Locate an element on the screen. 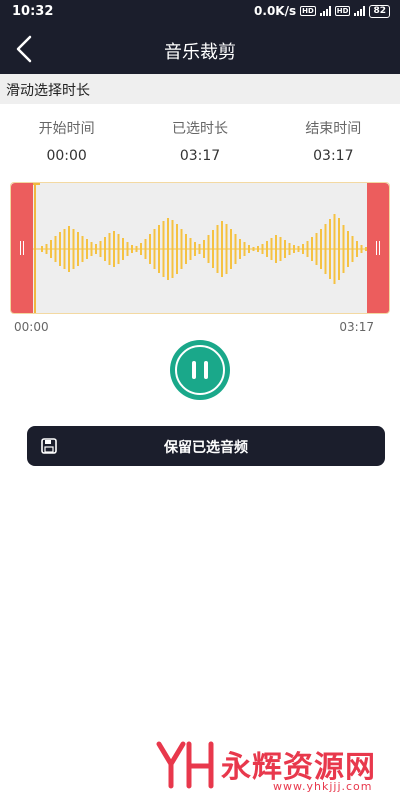 The image size is (400, 800). pause-button is located at coordinates (200, 370).